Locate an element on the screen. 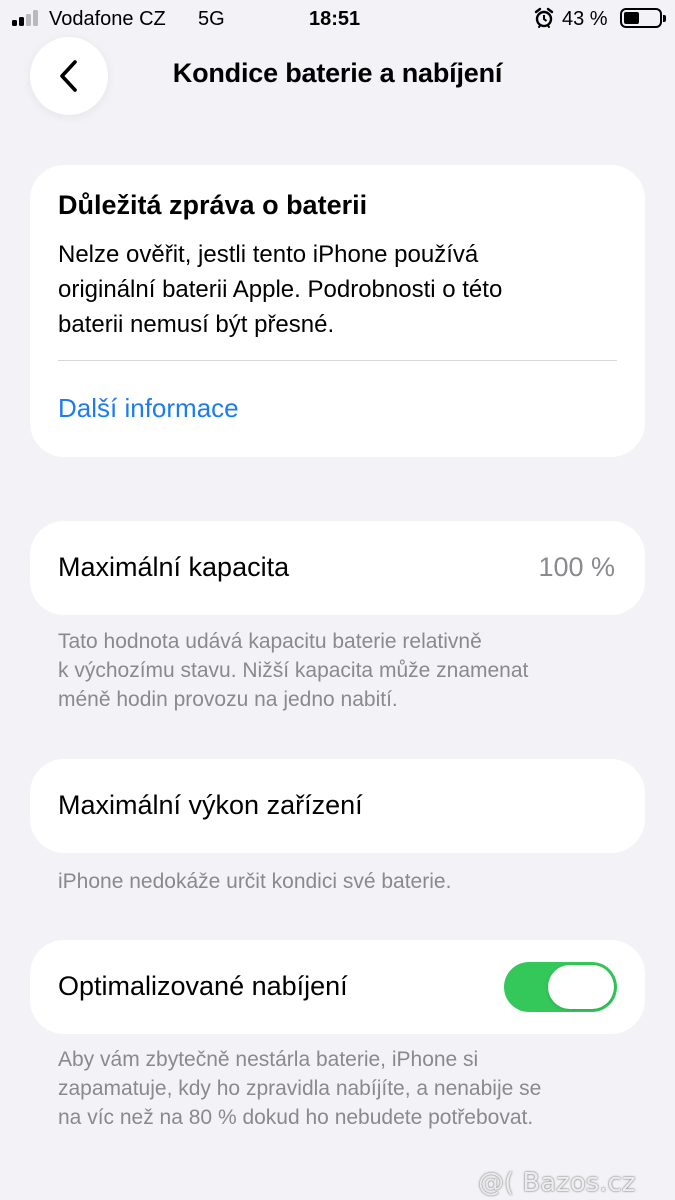  footer-line: méně hodin provozu na jedno nabití. is located at coordinates (228, 699).